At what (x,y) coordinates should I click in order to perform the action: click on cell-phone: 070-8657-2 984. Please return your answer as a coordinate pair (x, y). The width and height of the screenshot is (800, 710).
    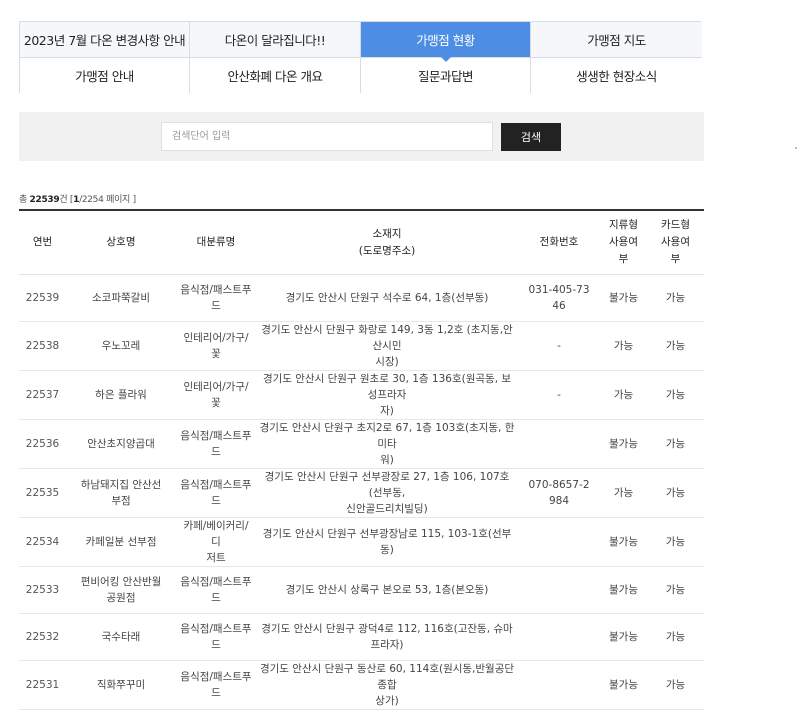
    Looking at the image, I should click on (559, 493).